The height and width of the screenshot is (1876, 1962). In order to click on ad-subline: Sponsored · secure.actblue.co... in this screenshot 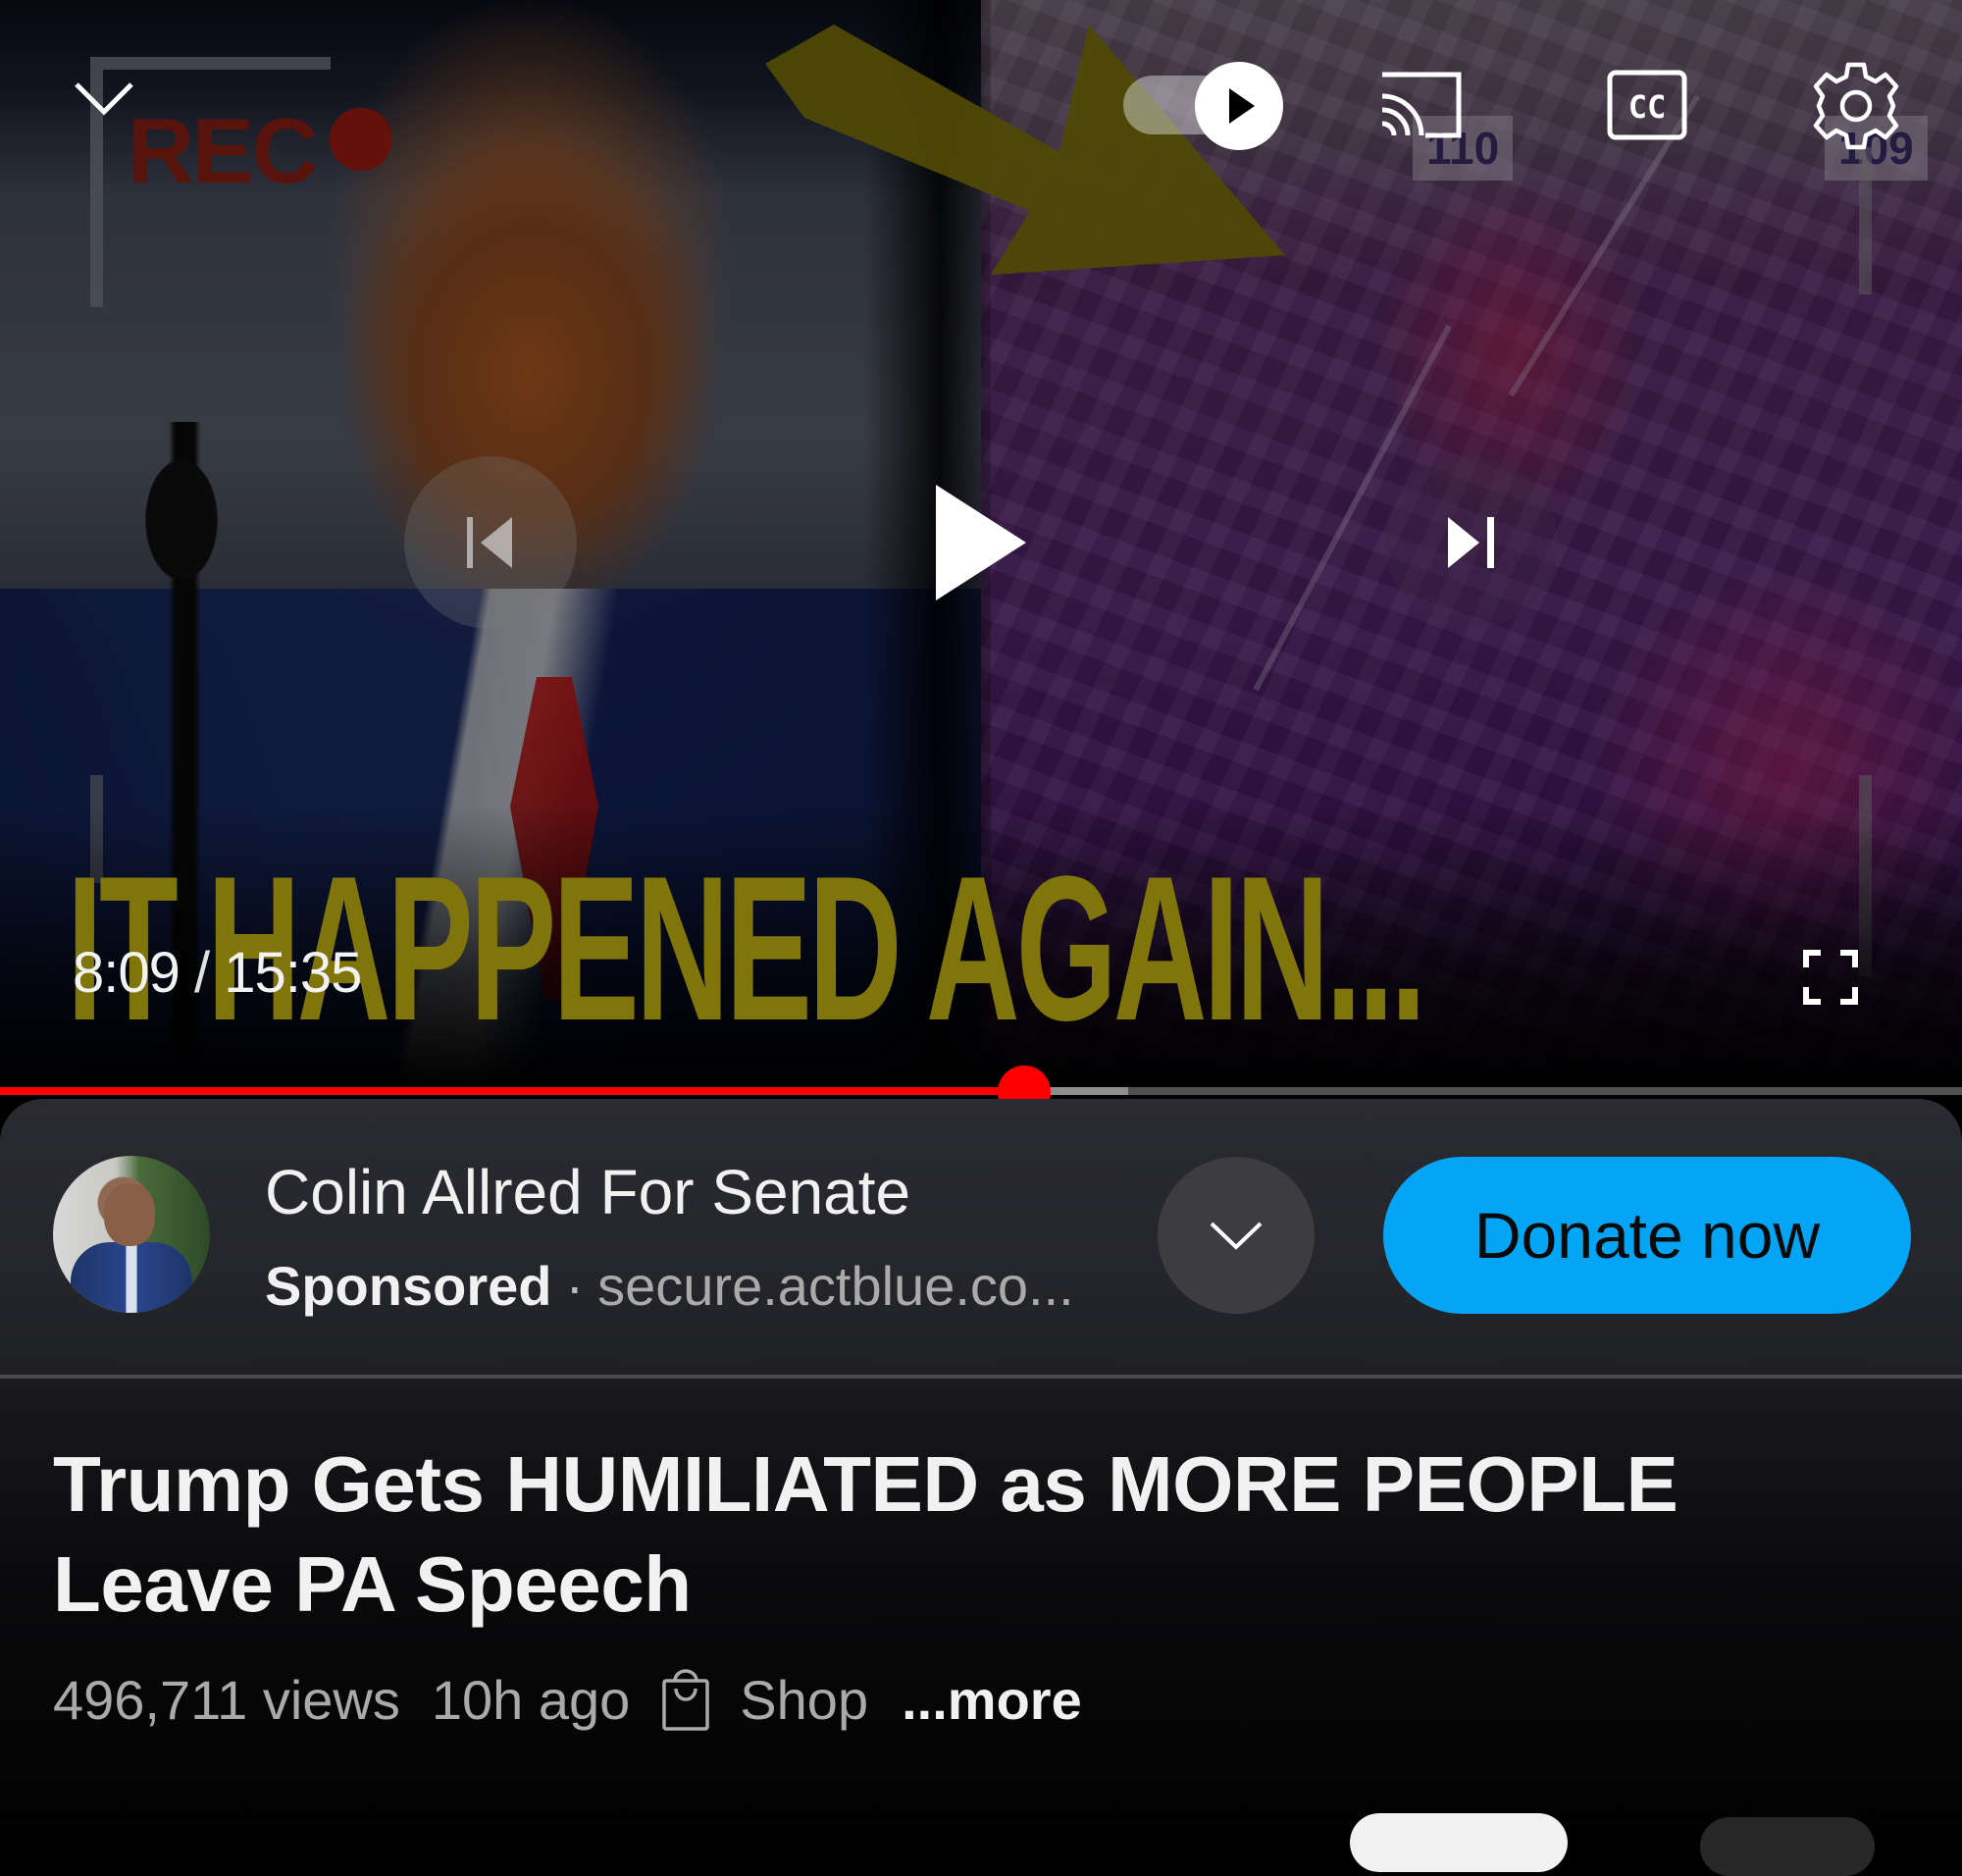, I will do `click(669, 1286)`.